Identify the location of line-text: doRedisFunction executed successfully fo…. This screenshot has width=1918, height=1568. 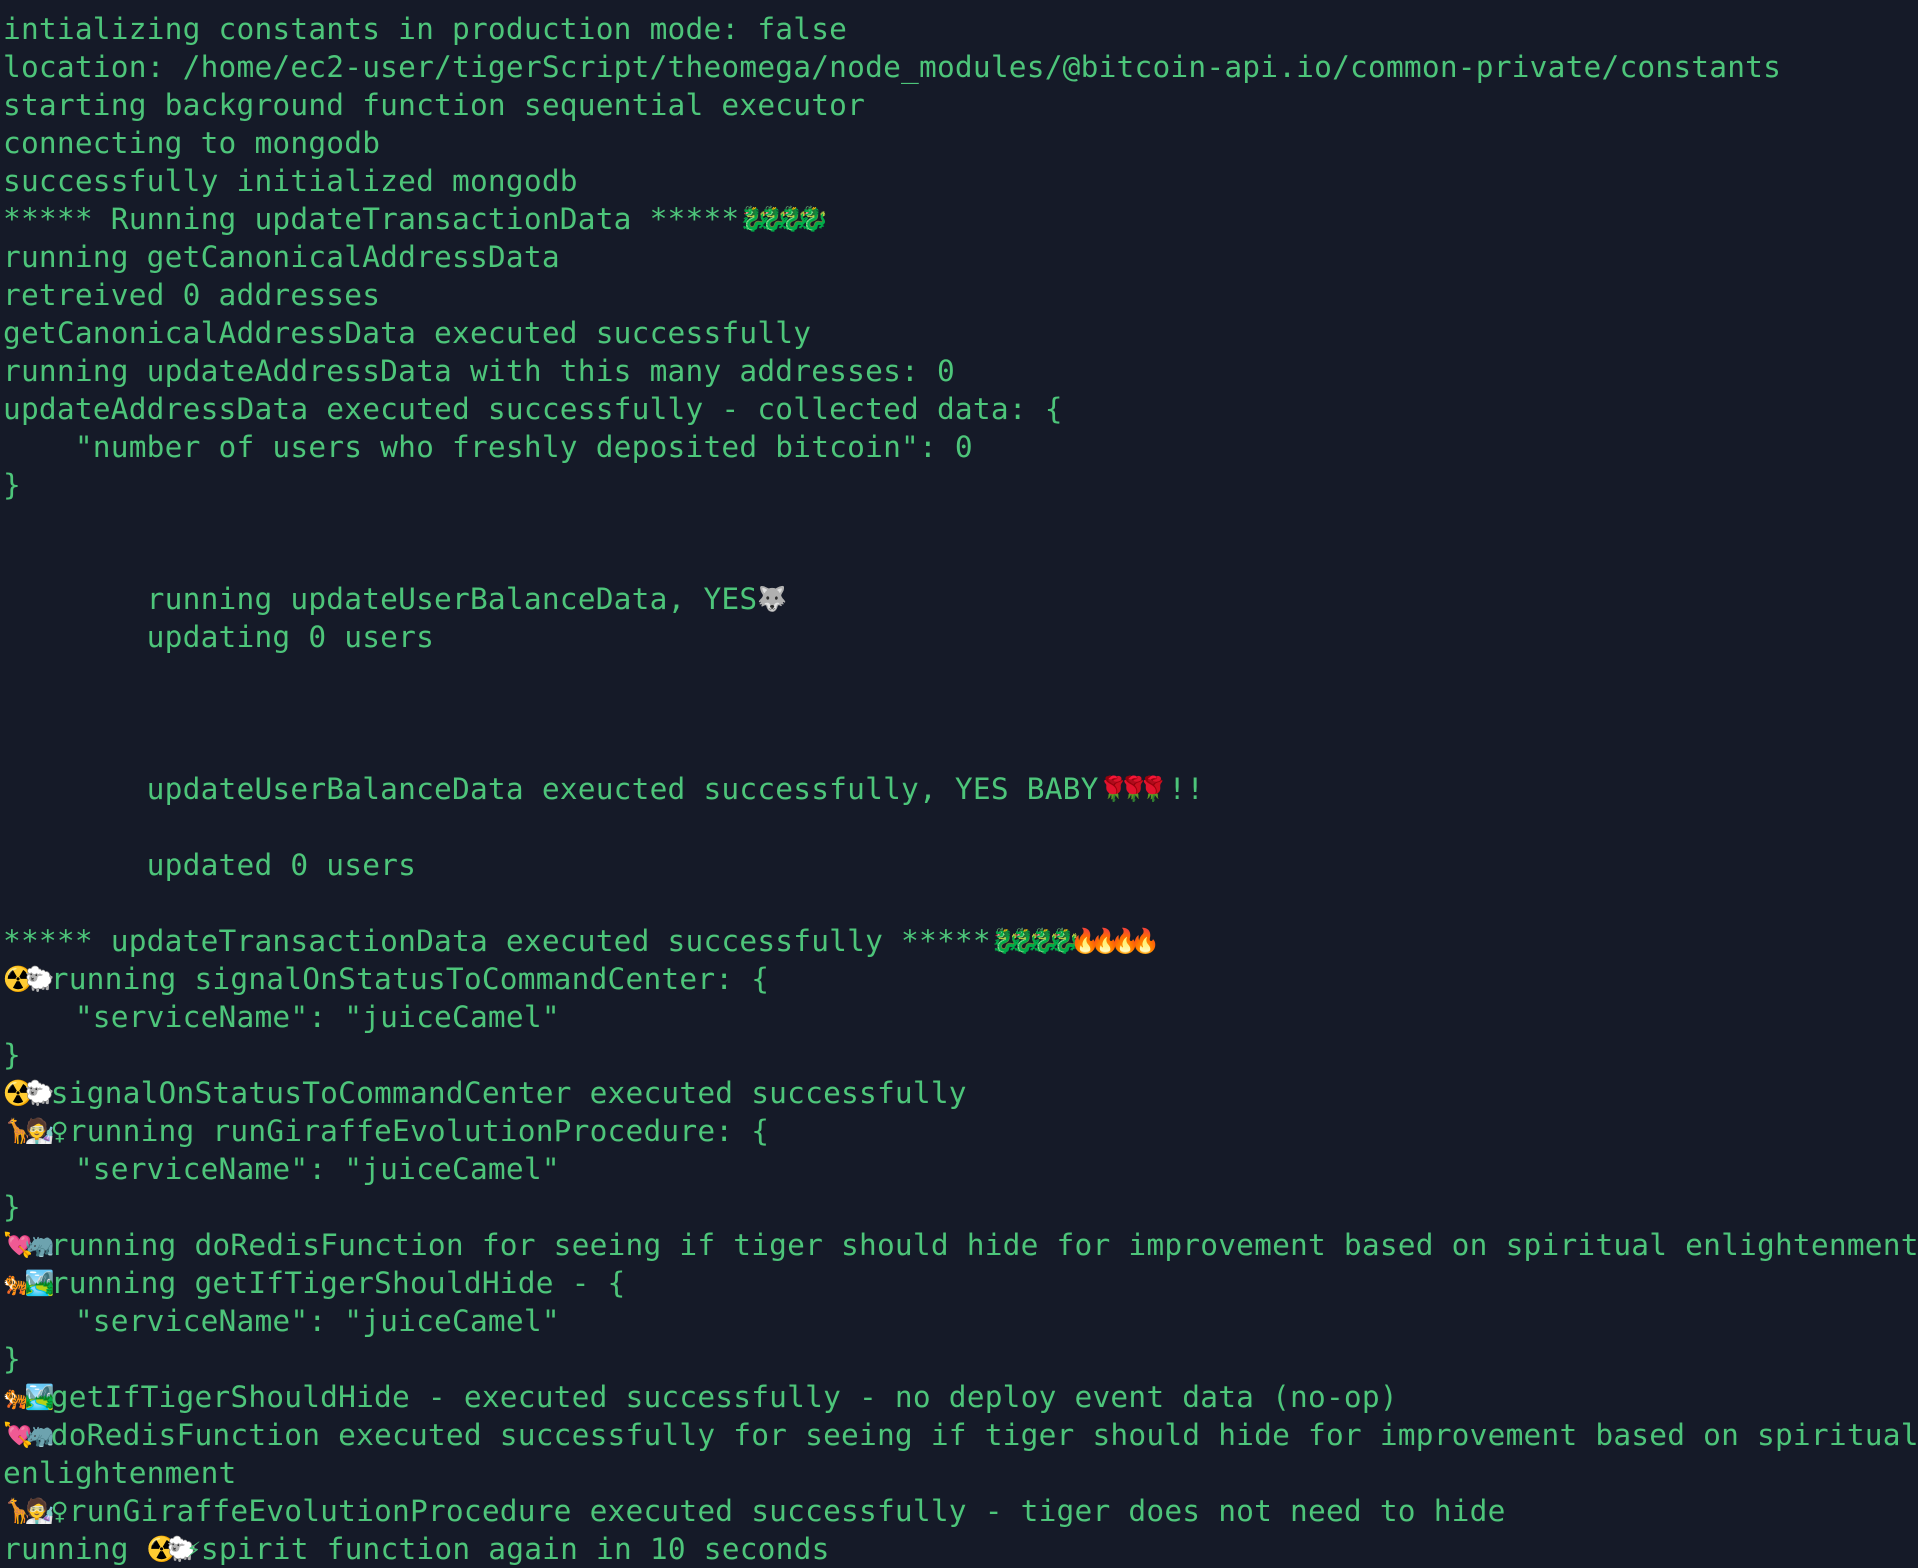
(984, 1435).